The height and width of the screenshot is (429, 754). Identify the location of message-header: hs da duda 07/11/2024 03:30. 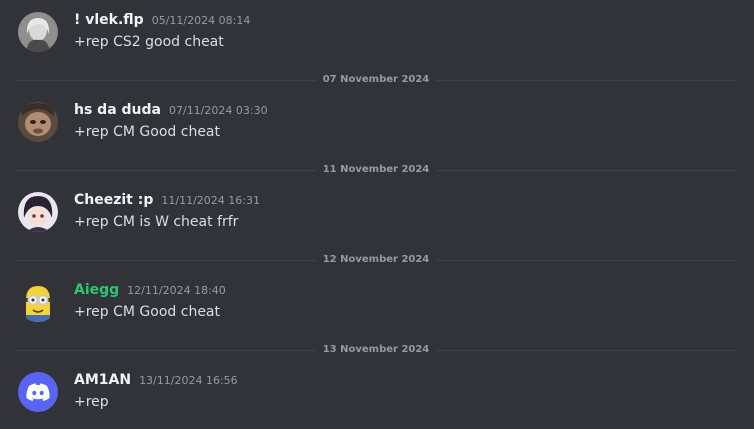
(171, 112).